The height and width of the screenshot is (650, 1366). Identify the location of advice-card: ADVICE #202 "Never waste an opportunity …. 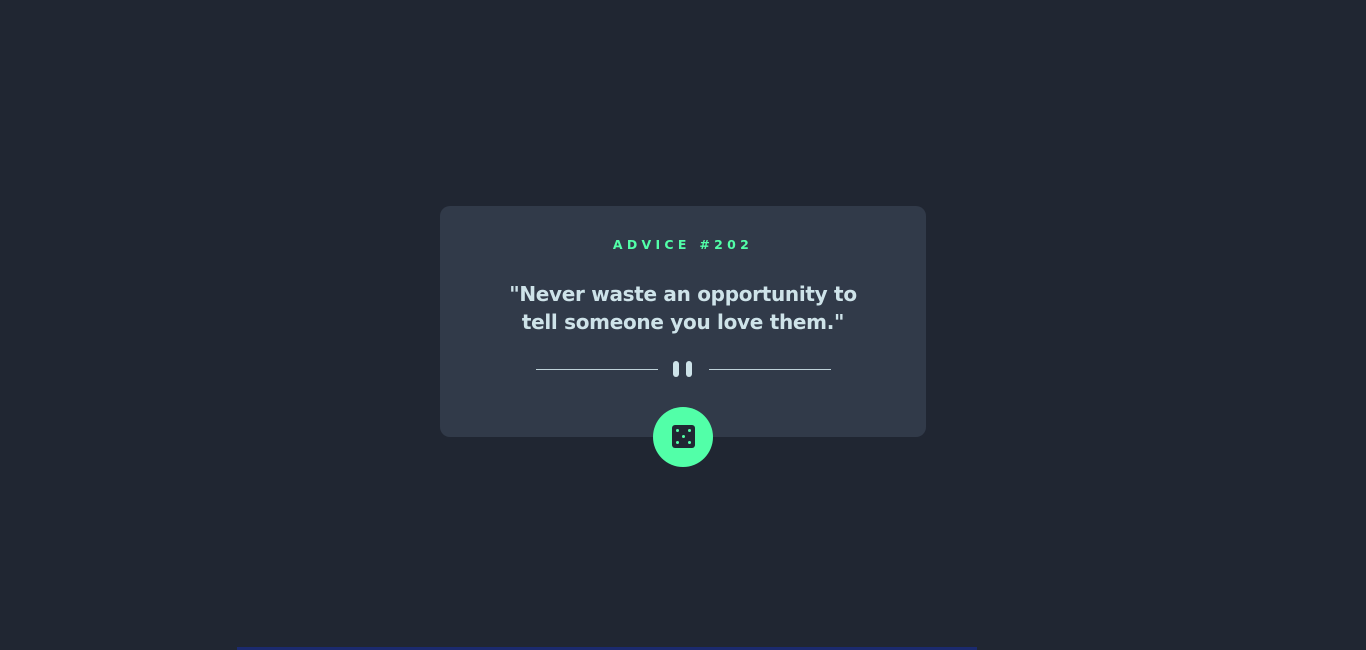
(683, 321).